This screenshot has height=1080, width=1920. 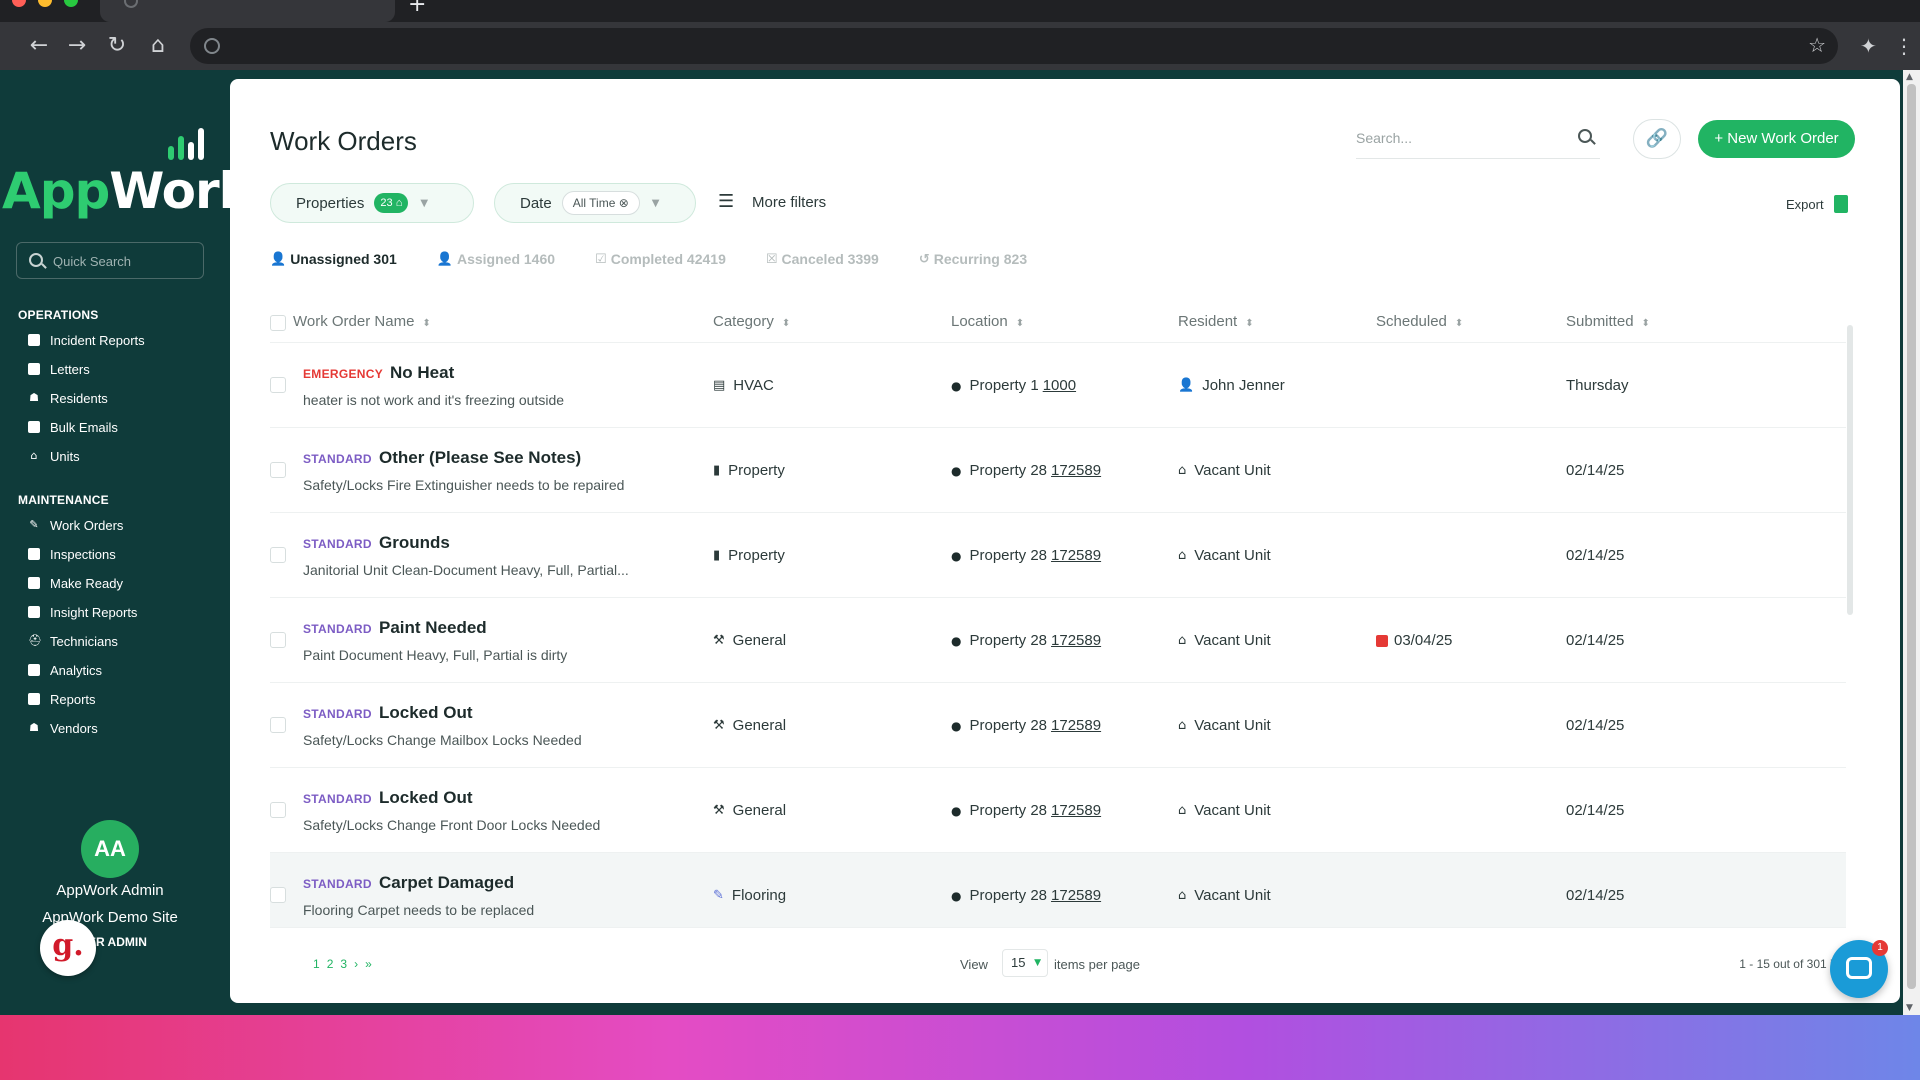 What do you see at coordinates (1585, 136) in the screenshot?
I see `search-icon` at bounding box center [1585, 136].